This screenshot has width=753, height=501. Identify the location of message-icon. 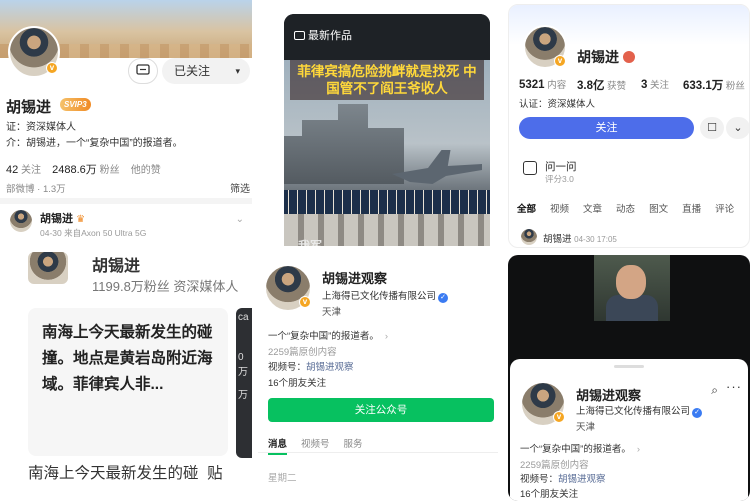
(143, 69).